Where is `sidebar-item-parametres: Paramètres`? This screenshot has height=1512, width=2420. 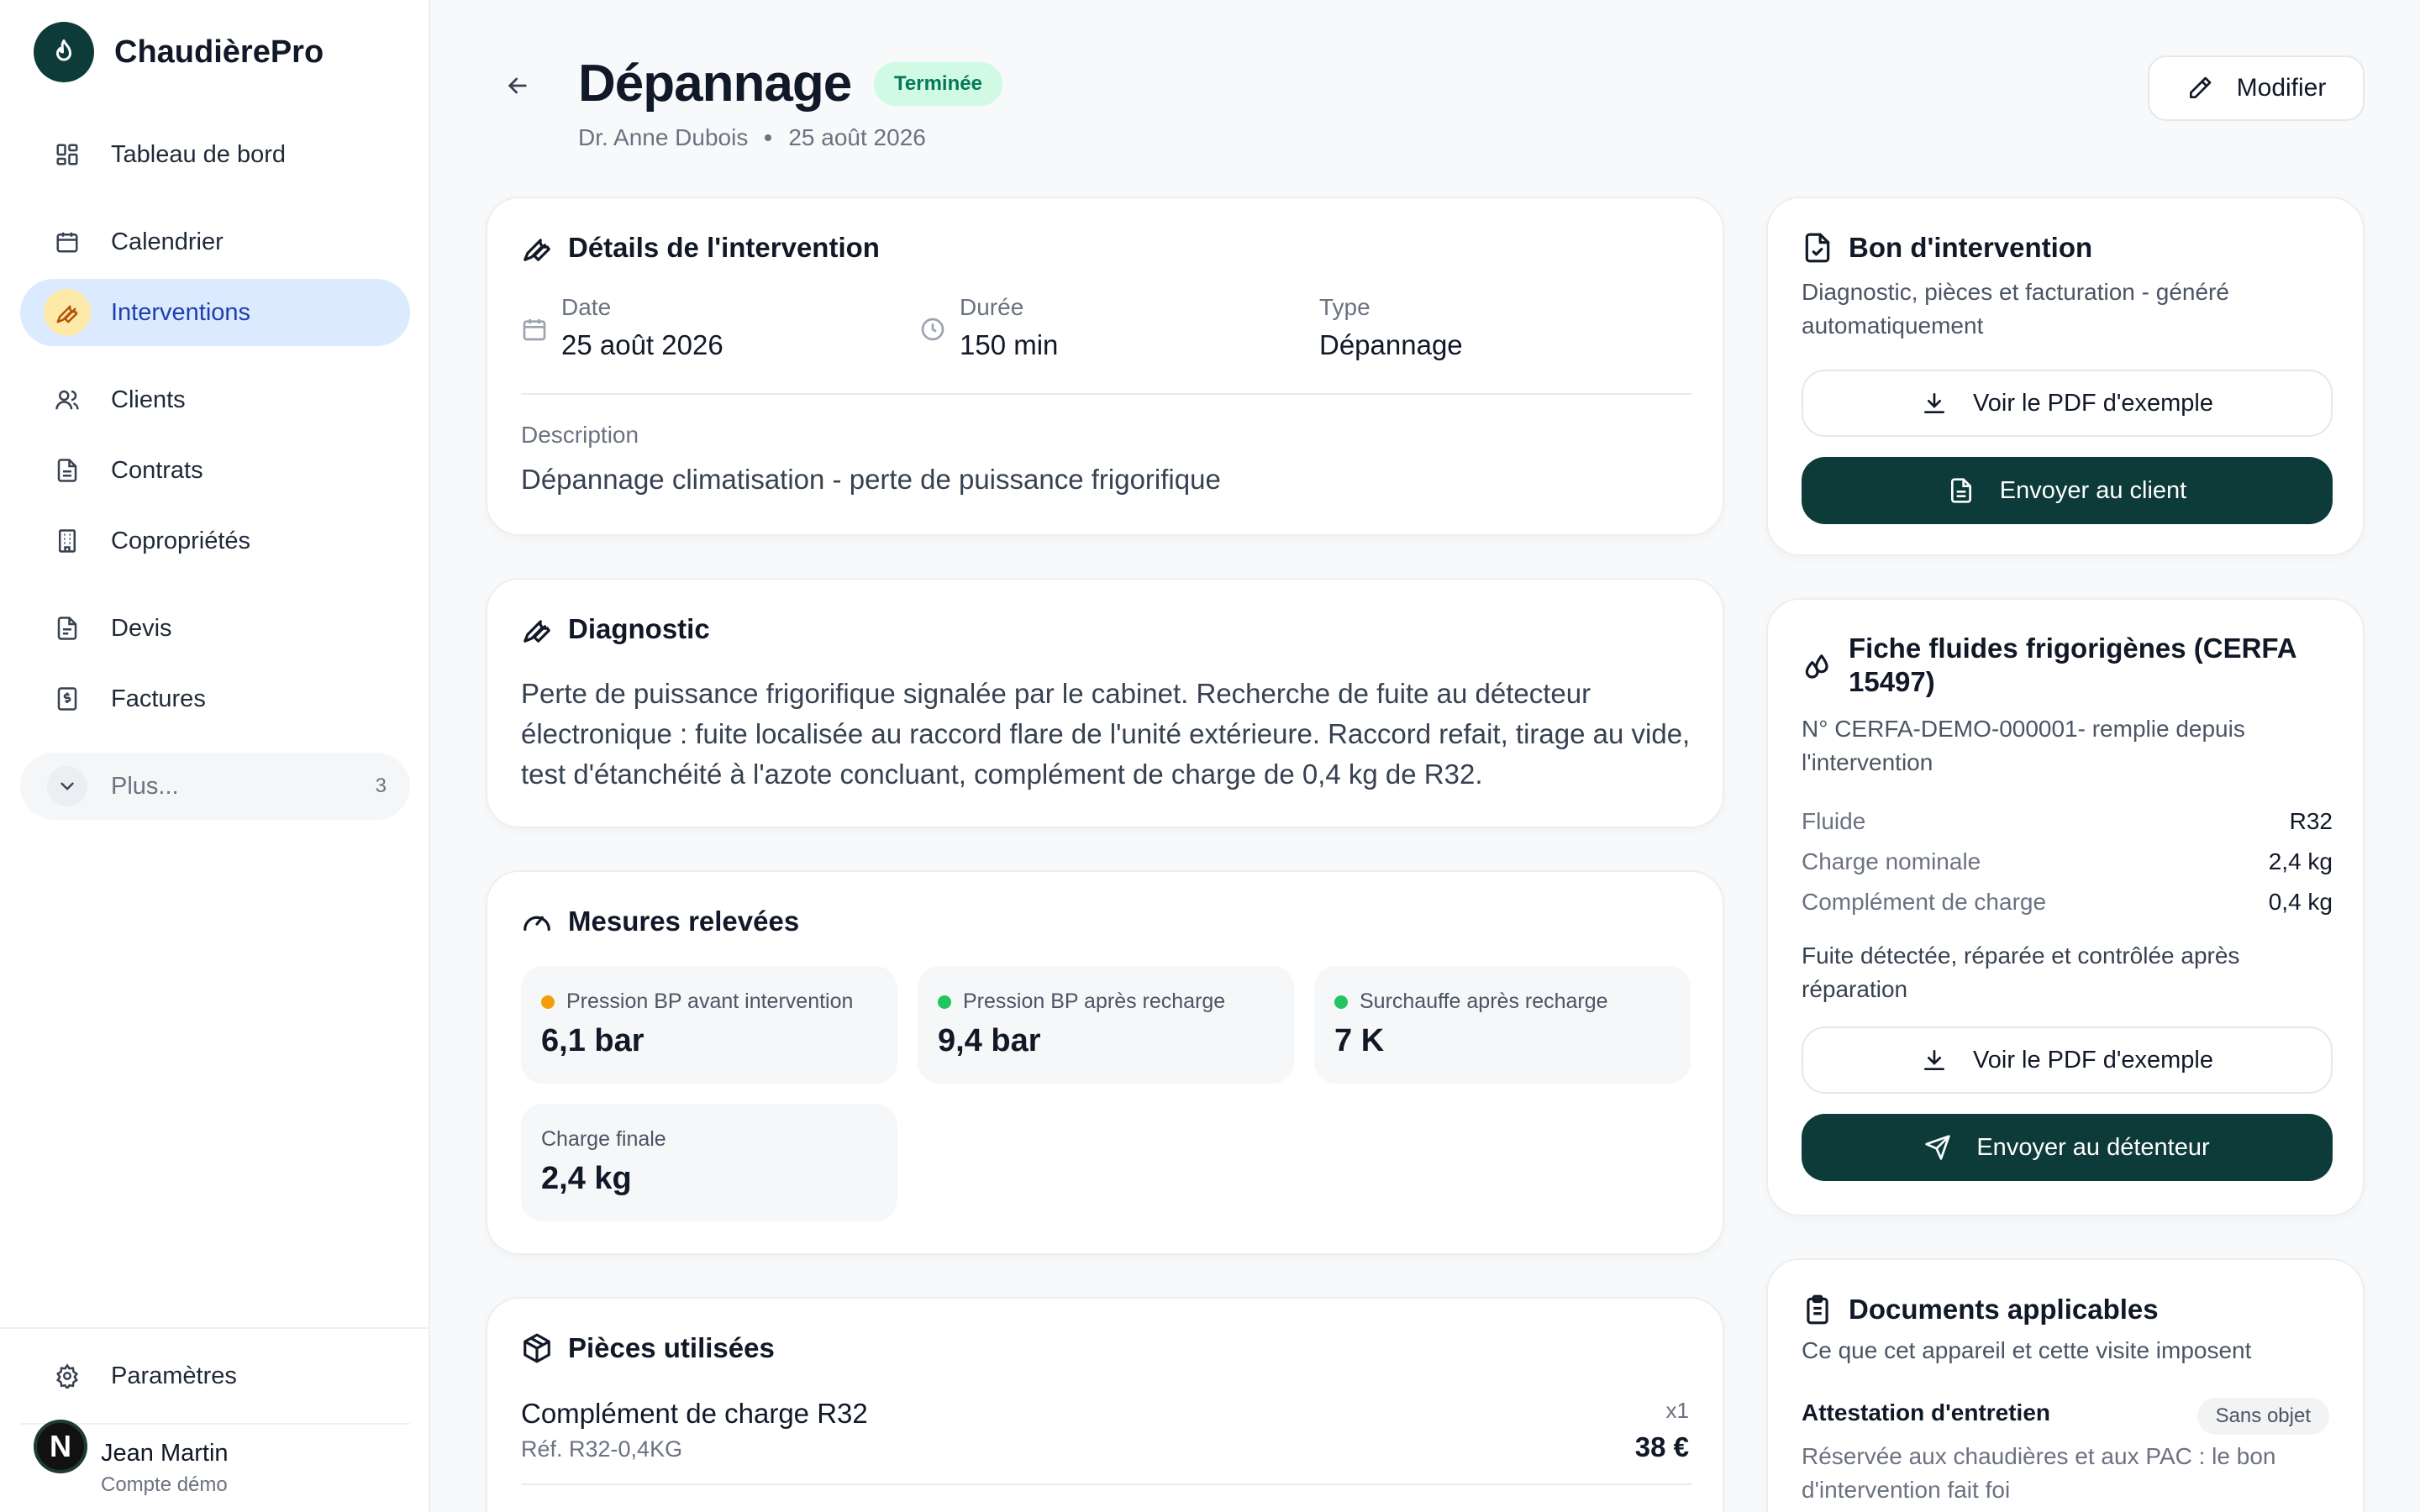
sidebar-item-parametres: Paramètres is located at coordinates (215, 1376).